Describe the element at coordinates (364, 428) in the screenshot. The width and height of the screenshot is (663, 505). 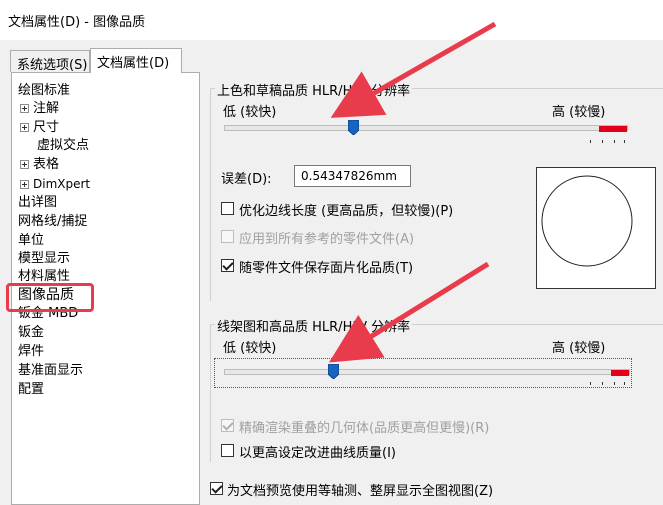
I see `precise-render-label: 精确渲染重叠的几何体(品质更高但更慢)(R)` at that location.